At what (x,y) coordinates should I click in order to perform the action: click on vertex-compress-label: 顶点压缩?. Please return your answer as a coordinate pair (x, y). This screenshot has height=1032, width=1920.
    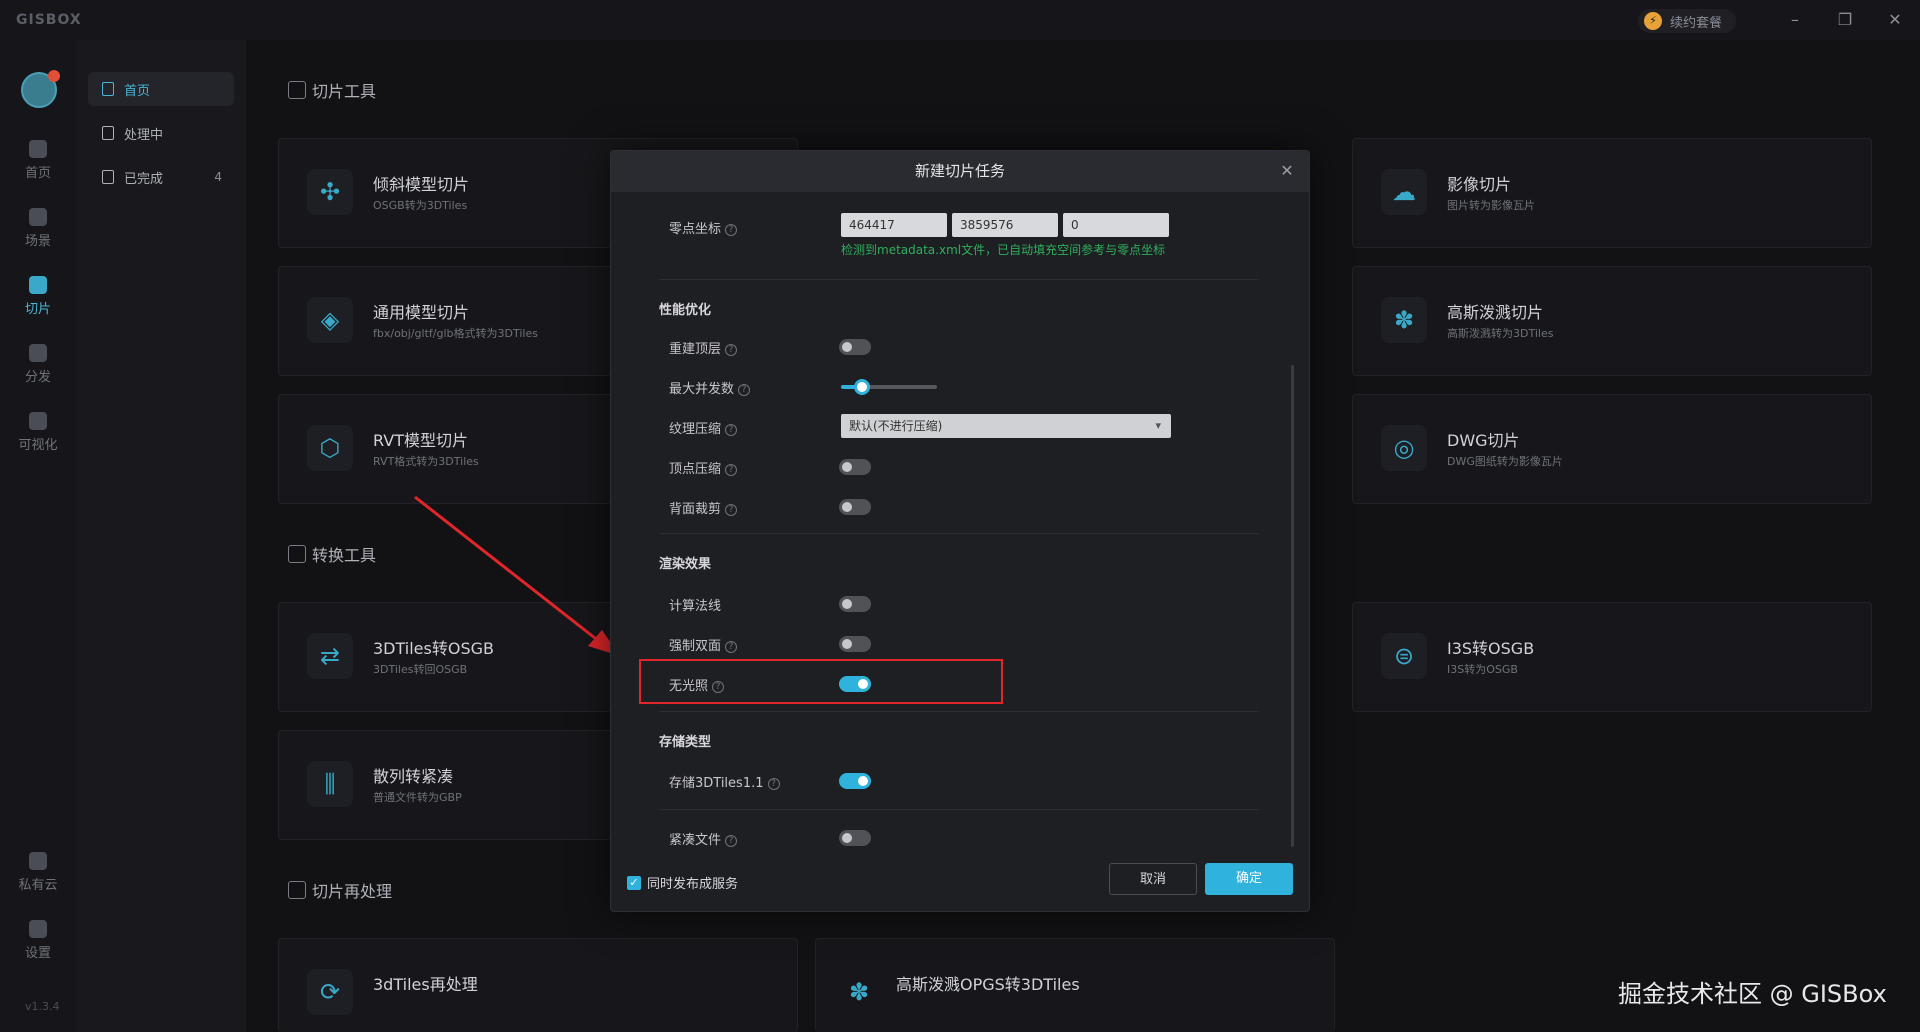
    Looking at the image, I should click on (703, 467).